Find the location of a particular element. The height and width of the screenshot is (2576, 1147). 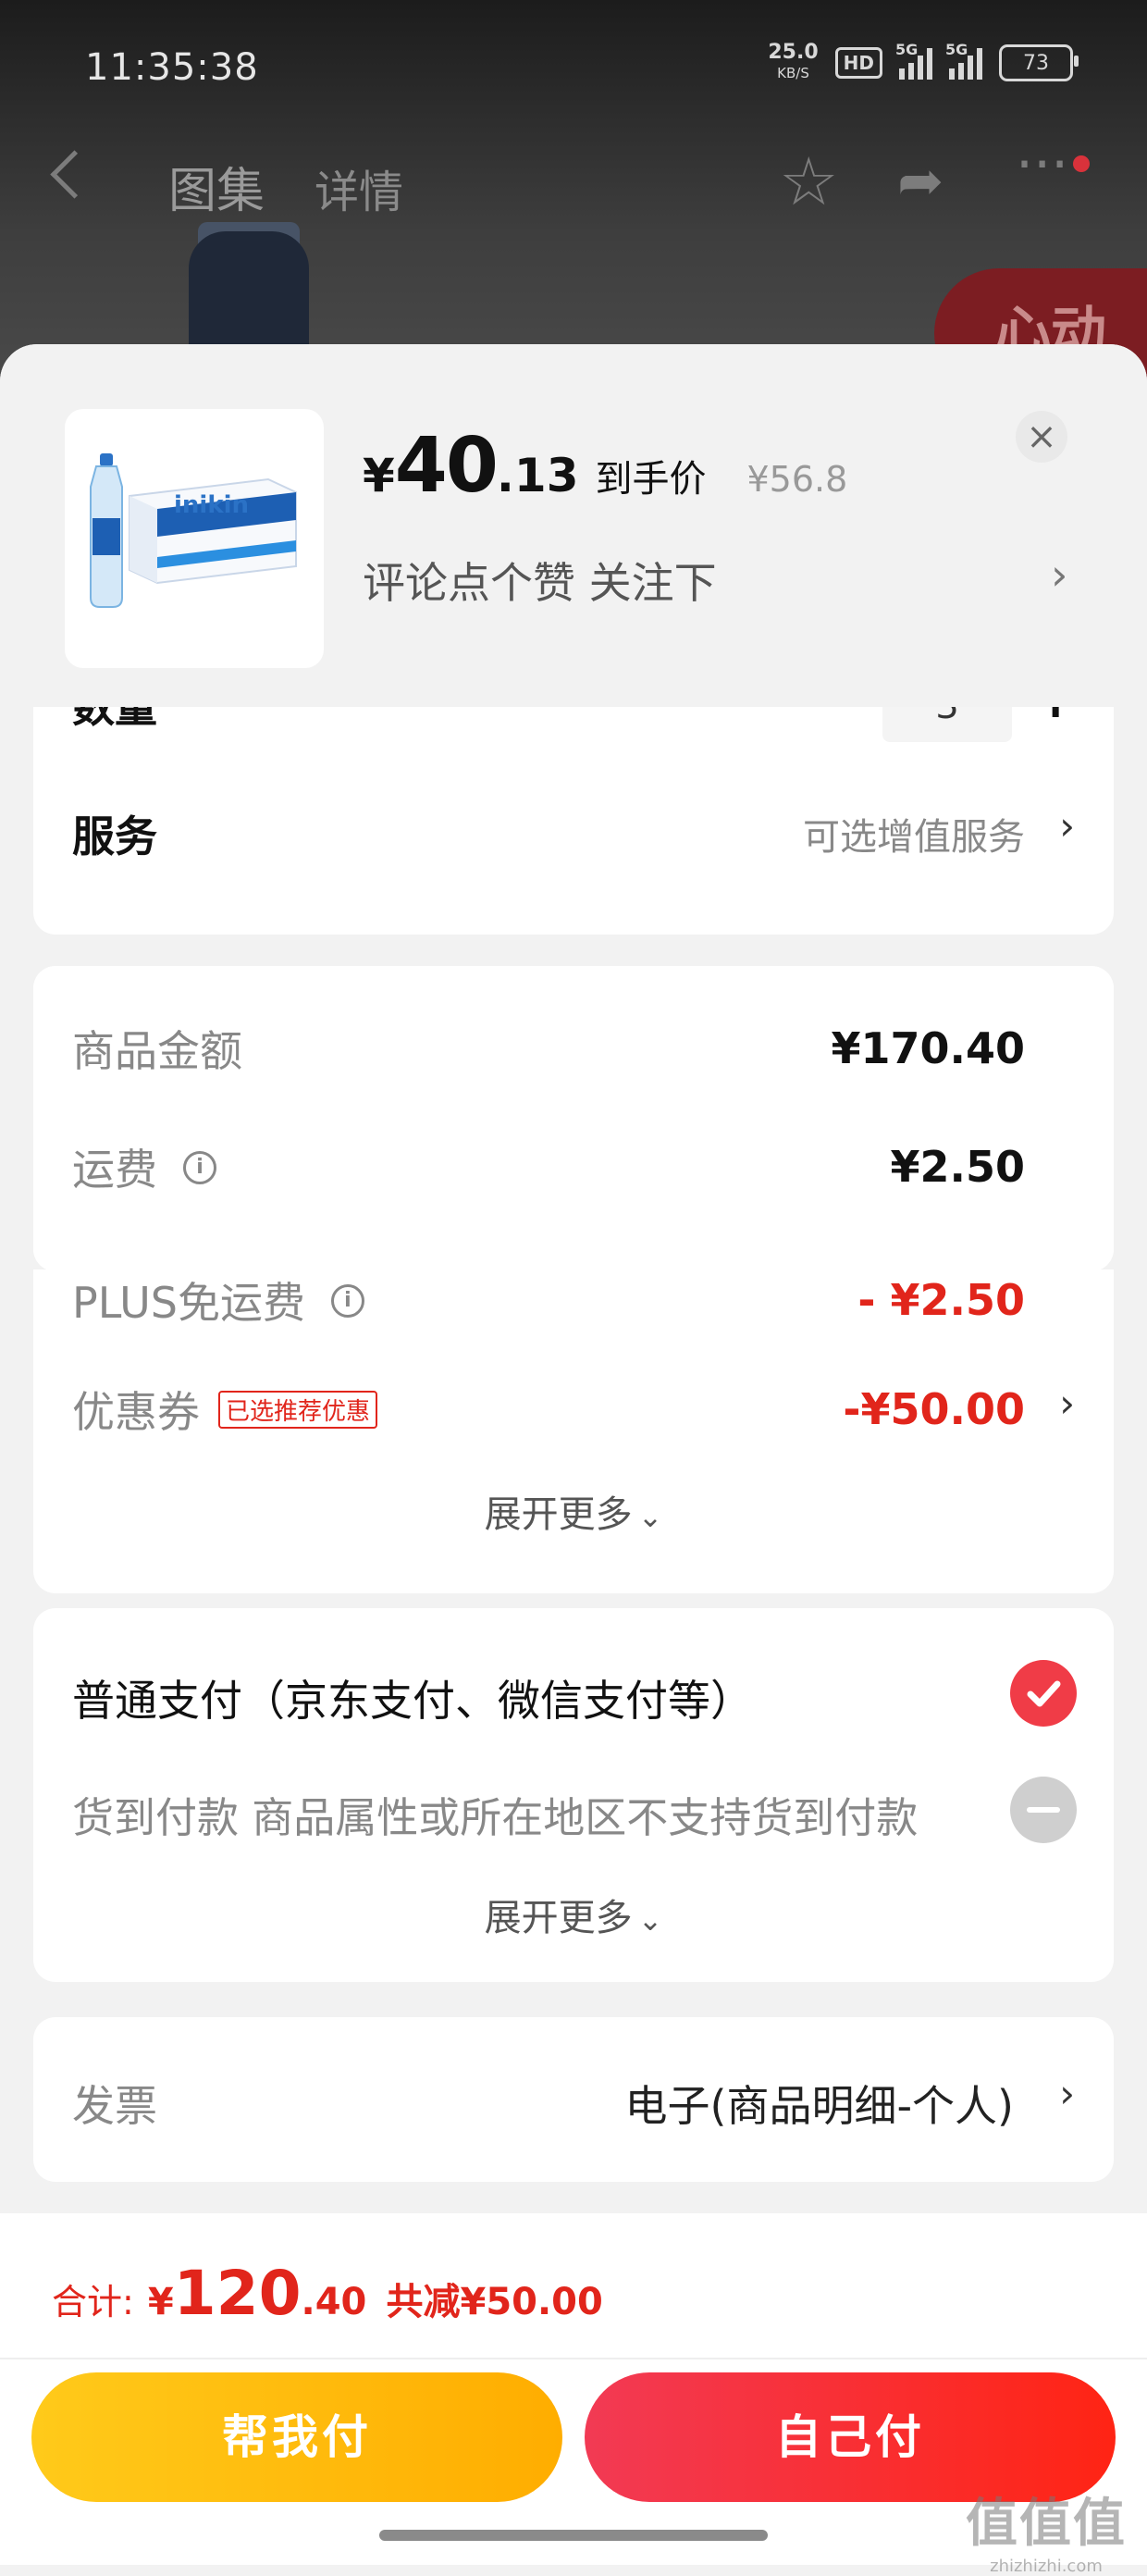

expand-more-button: 展开更多 ⌄ is located at coordinates (573, 1511).